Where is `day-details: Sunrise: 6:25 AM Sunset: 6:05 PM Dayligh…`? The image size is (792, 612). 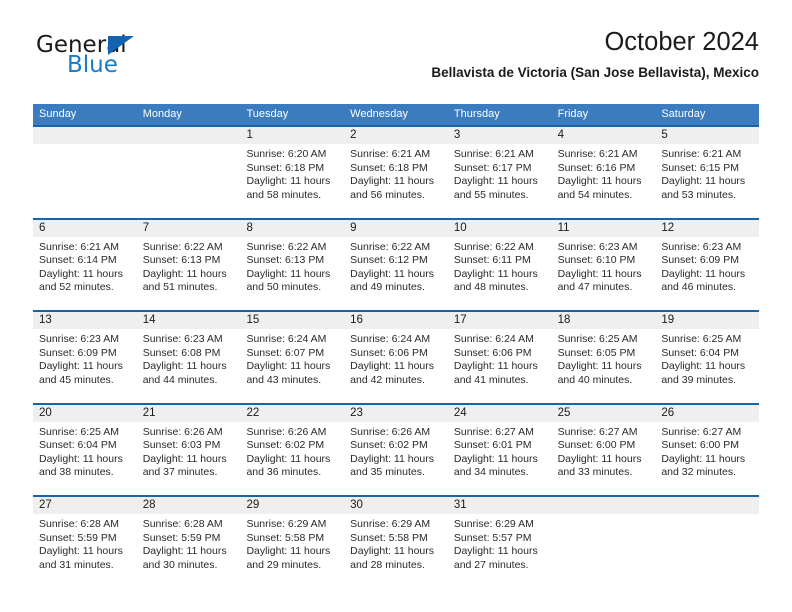 day-details: Sunrise: 6:25 AM Sunset: 6:05 PM Dayligh… is located at coordinates (604, 358).